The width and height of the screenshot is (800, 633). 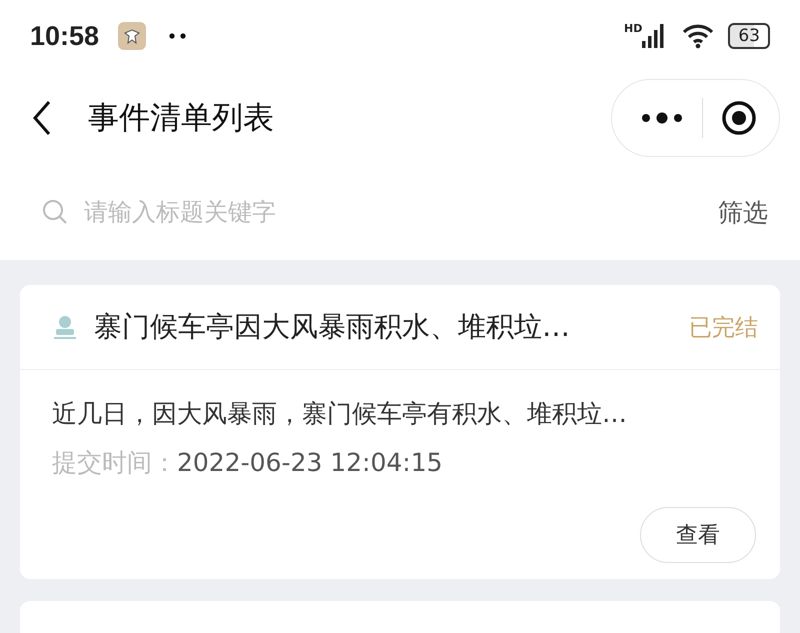 I want to click on wifi-icon, so click(x=698, y=36).